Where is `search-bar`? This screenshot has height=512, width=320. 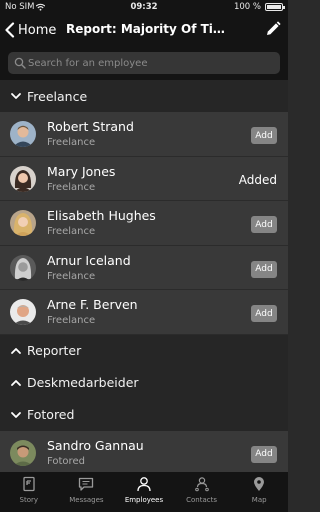
search-bar is located at coordinates (144, 63).